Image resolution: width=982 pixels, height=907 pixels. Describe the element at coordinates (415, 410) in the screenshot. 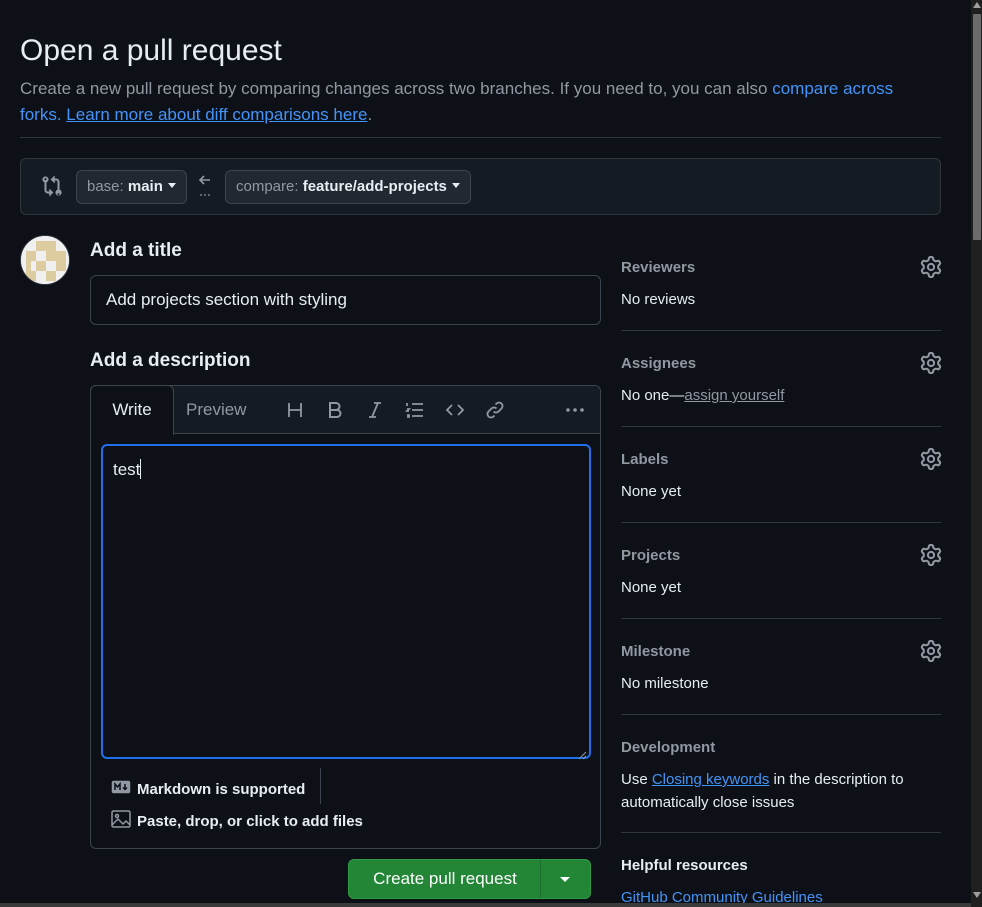

I see `list-icon` at that location.